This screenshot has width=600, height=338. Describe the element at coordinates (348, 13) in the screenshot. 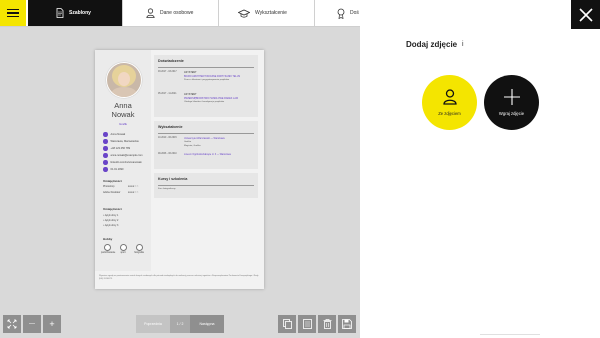

I see `tab-experience: Doś` at that location.